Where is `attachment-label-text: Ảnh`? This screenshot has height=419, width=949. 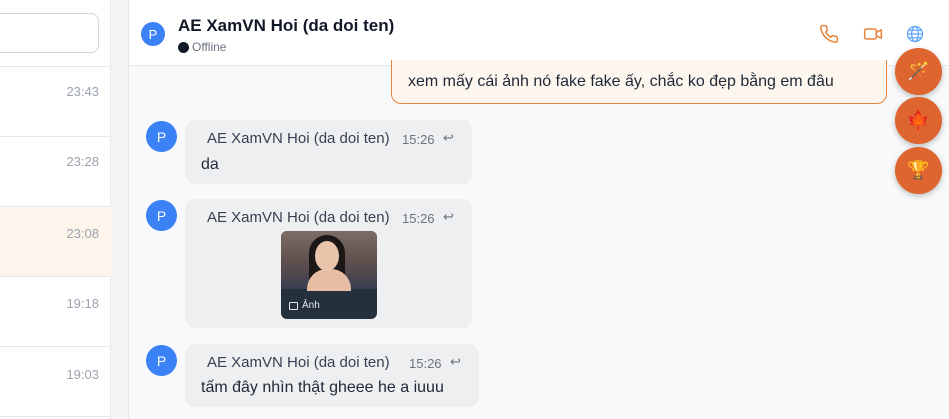
attachment-label-text: Ảnh is located at coordinates (311, 305).